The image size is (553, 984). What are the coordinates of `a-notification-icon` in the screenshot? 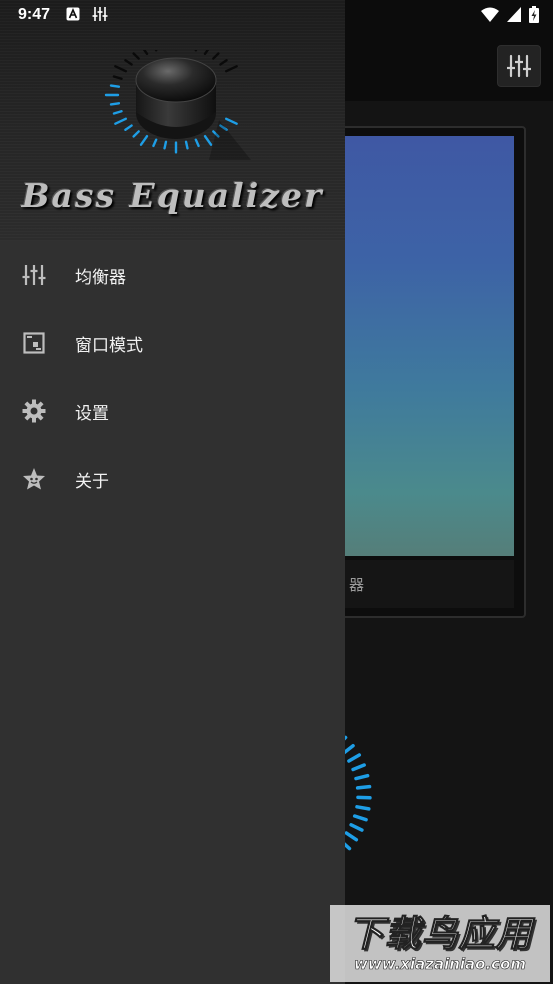 It's located at (73, 14).